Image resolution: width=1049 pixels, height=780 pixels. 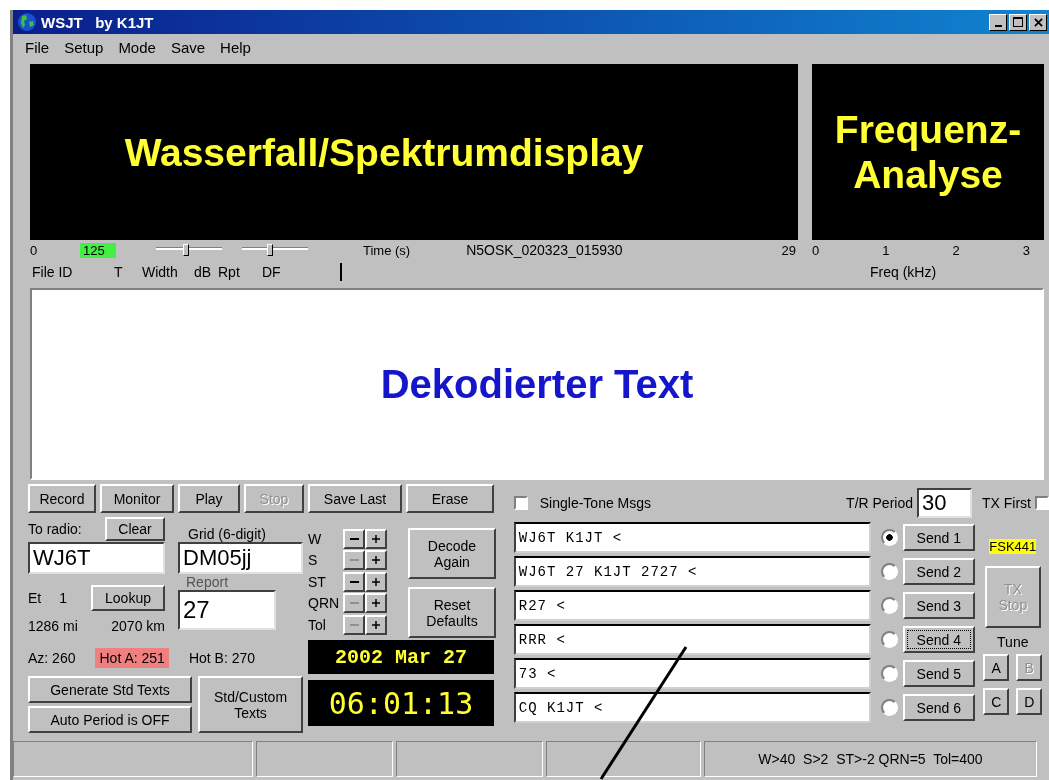 What do you see at coordinates (250, 704) in the screenshot?
I see `texts-toggle-button: Std/Custom Texts` at bounding box center [250, 704].